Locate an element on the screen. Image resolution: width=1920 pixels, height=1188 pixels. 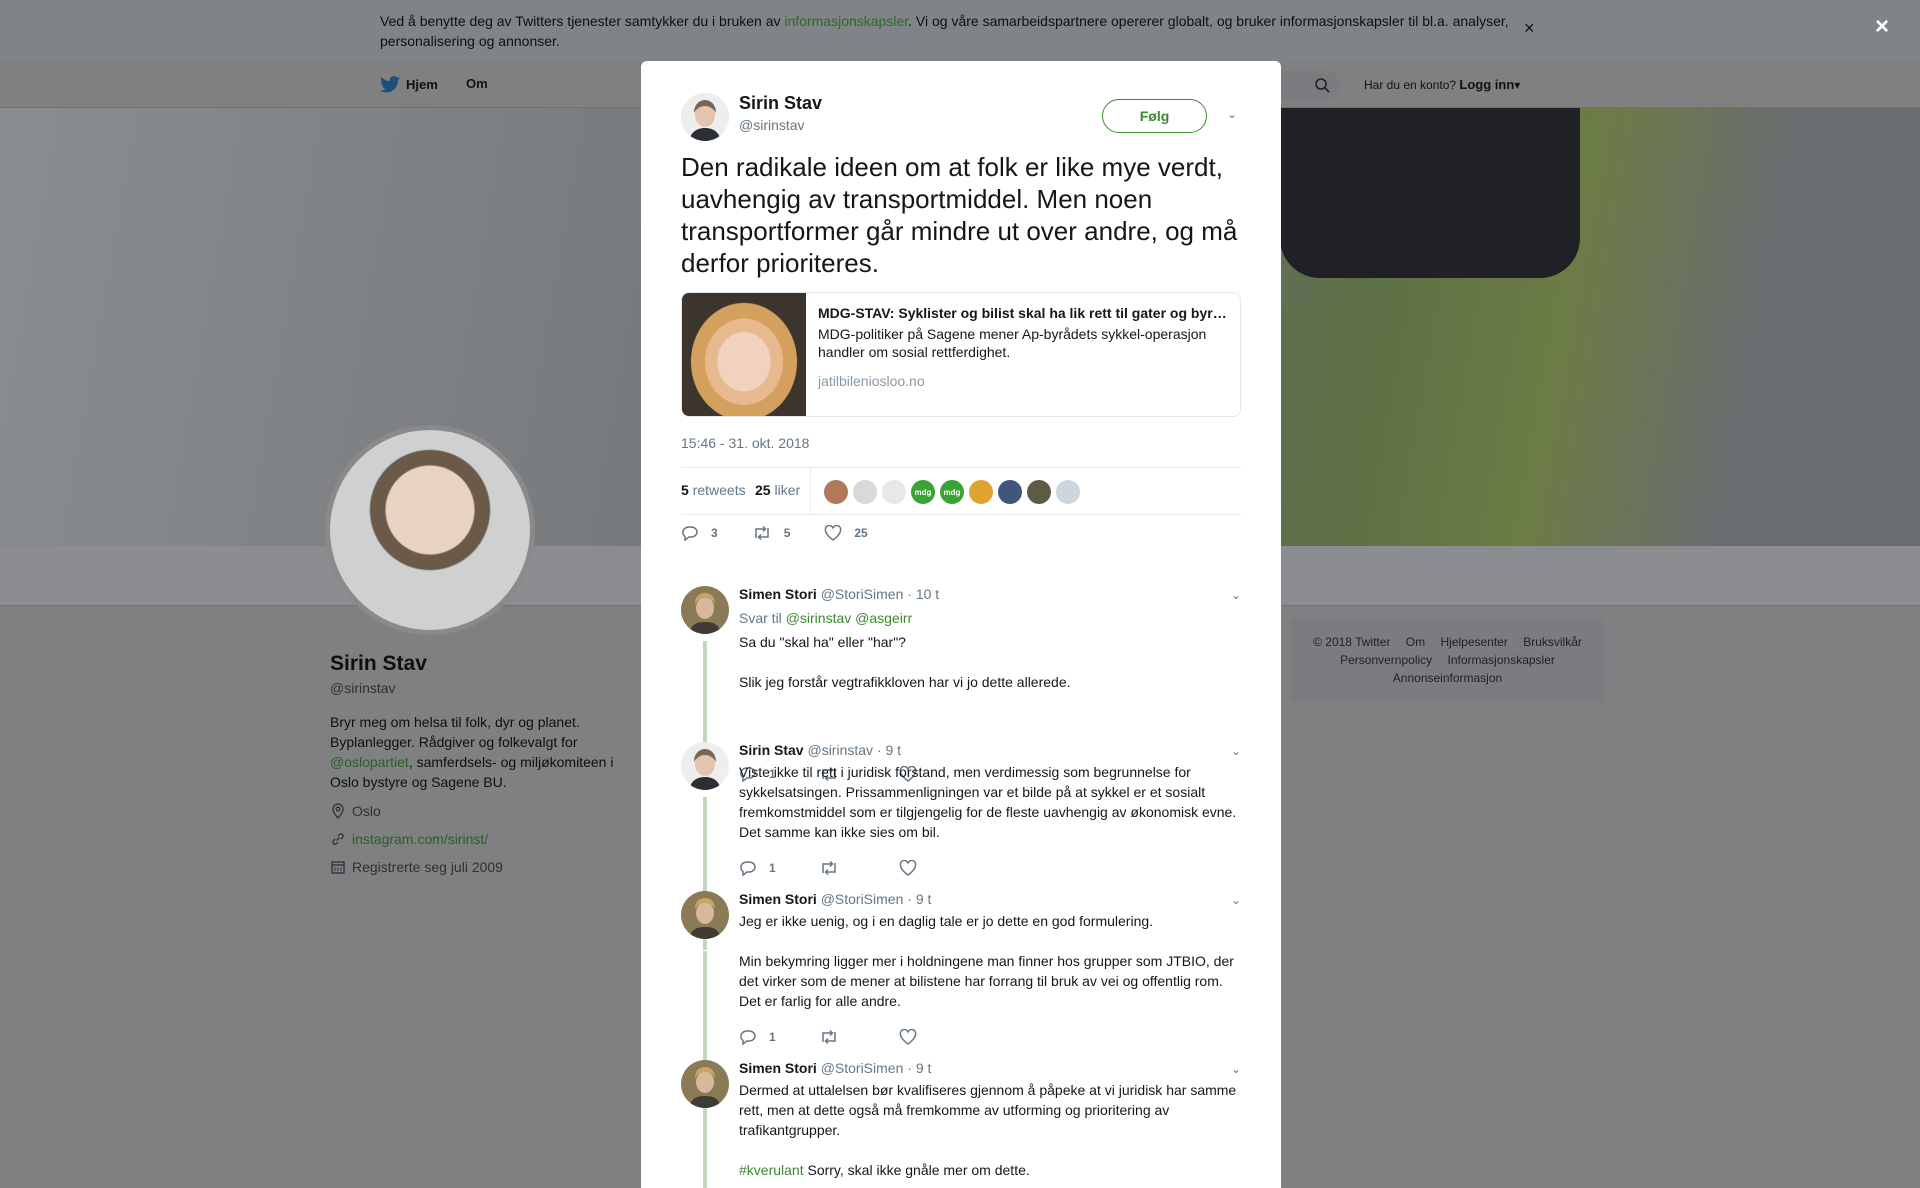
nav-home-link: Hjem is located at coordinates (409, 84).